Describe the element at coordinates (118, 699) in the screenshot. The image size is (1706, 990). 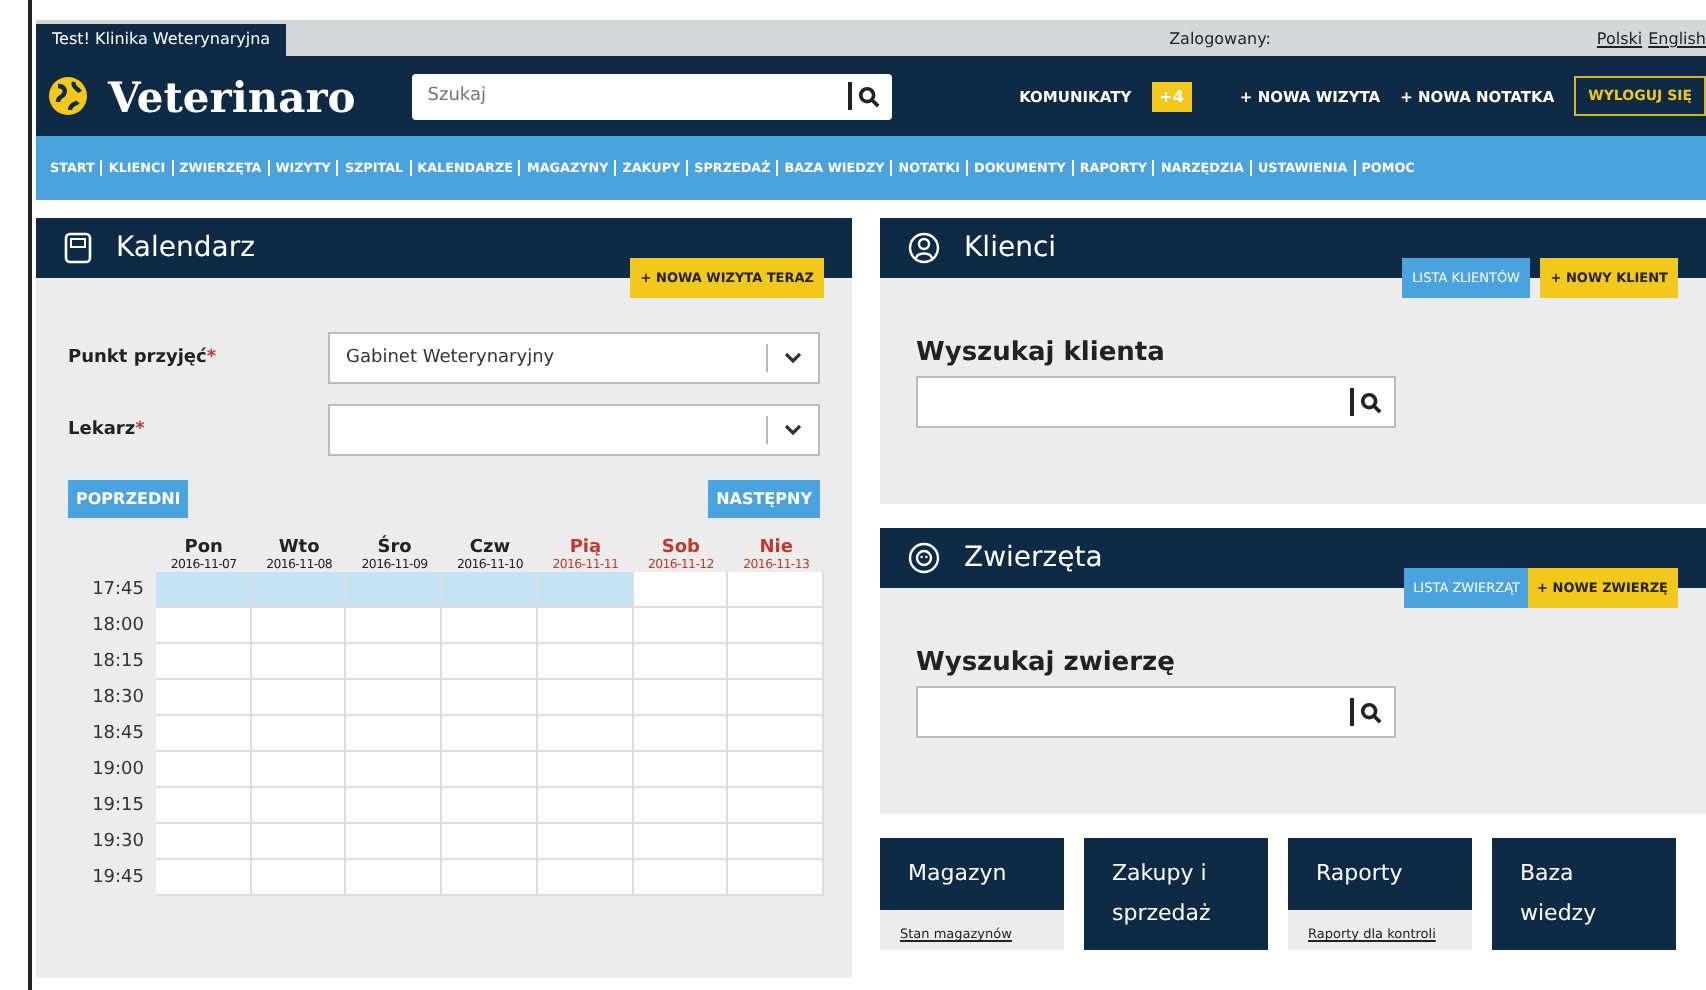
I see `time-label: 18:30` at that location.